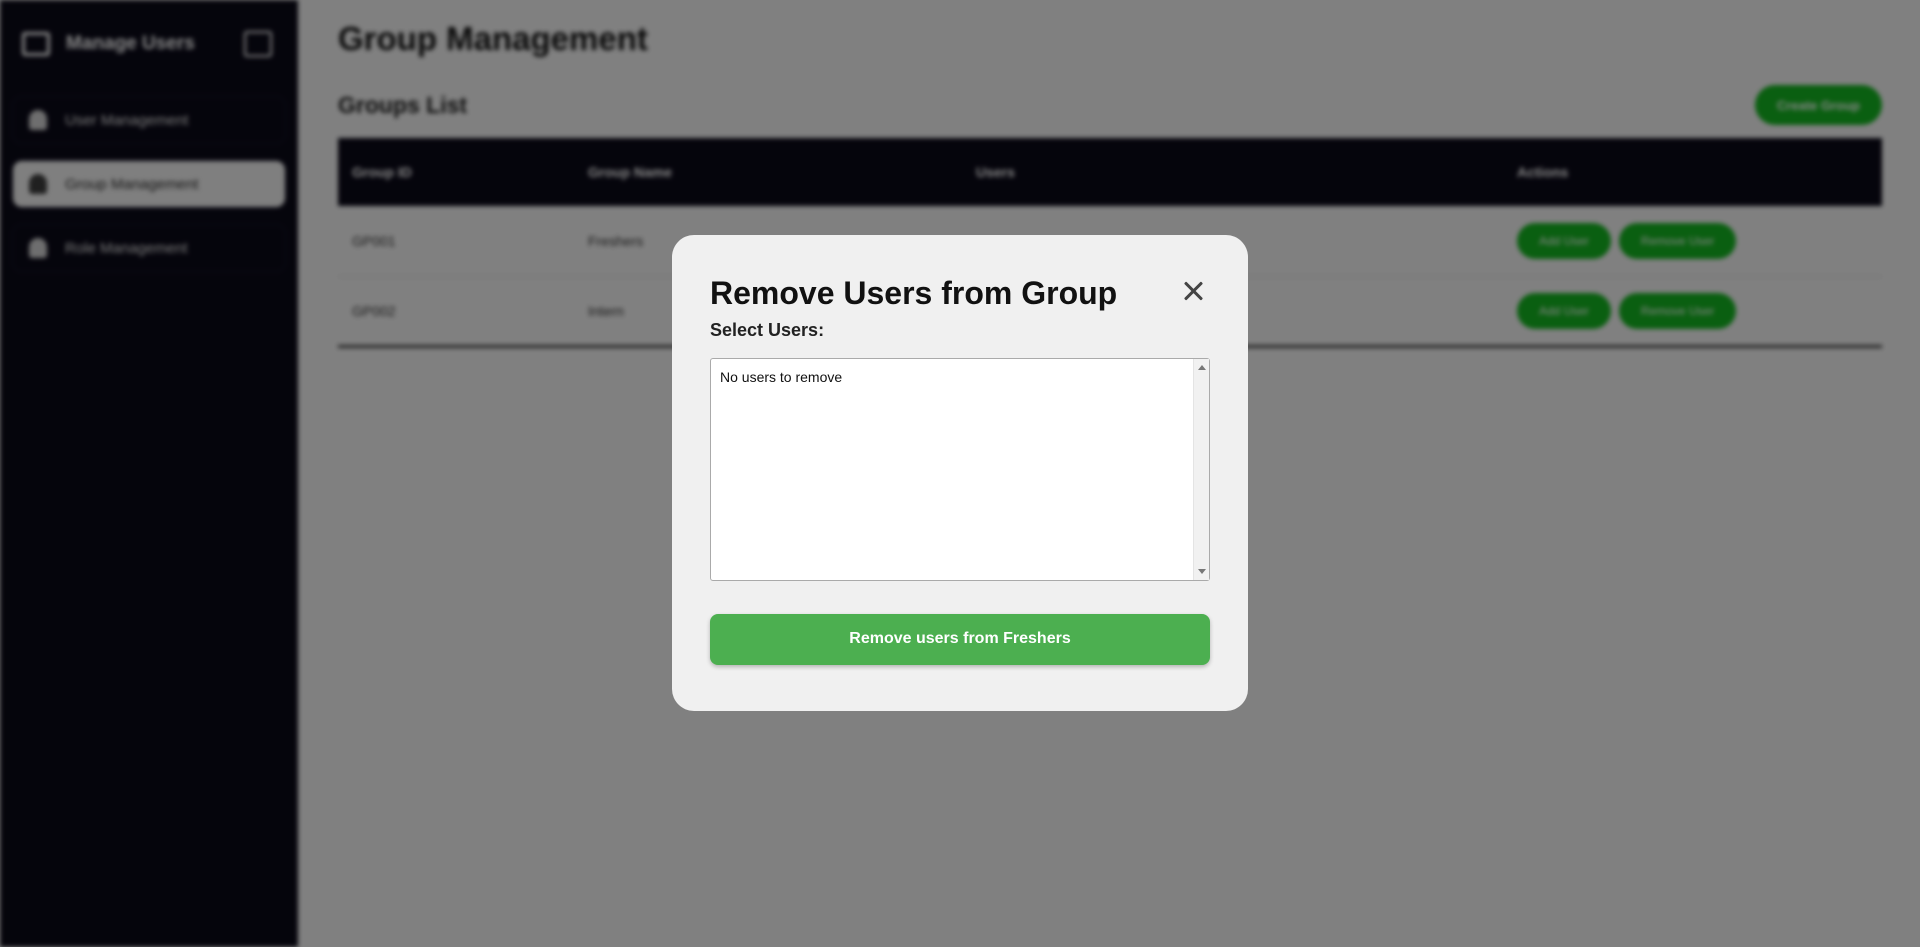 This screenshot has width=1920, height=947. What do you see at coordinates (1201, 469) in the screenshot?
I see `list-scrollbar` at bounding box center [1201, 469].